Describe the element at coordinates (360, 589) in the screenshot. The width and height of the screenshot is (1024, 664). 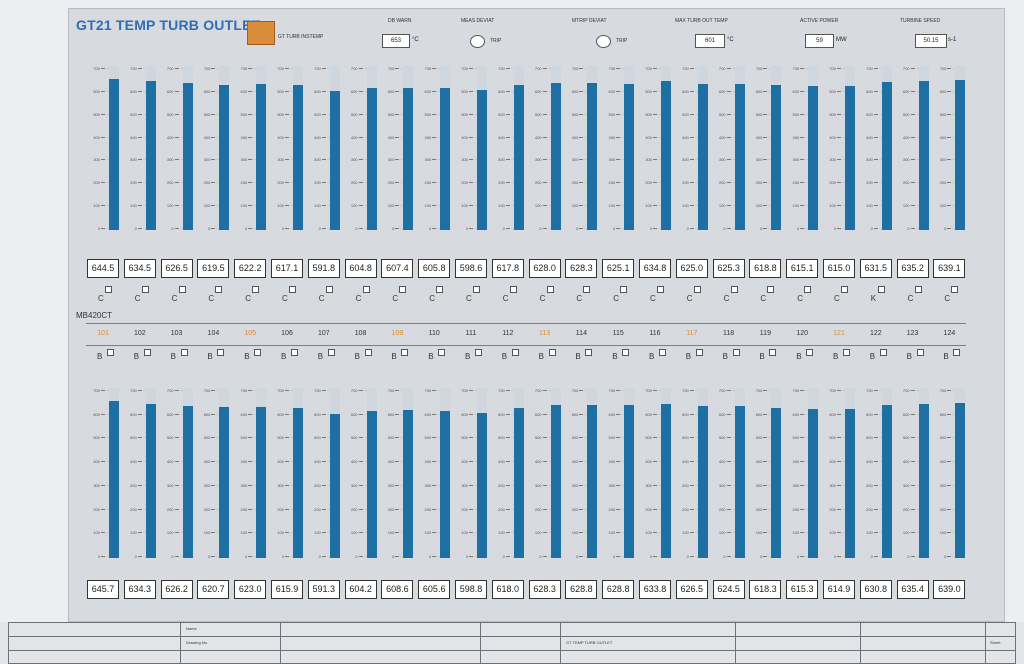
I see `bottom-value-box: 604.2` at that location.